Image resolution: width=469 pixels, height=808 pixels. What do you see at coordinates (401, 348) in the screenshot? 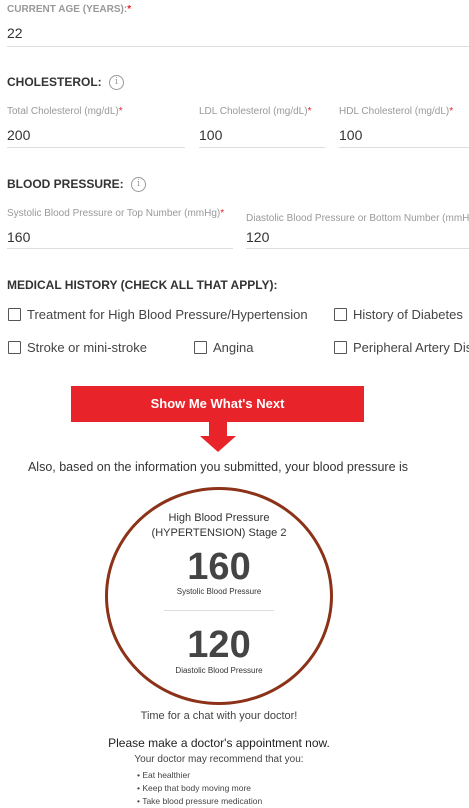
I see `checkbox-pad: Peripheral Artery Disease` at bounding box center [401, 348].